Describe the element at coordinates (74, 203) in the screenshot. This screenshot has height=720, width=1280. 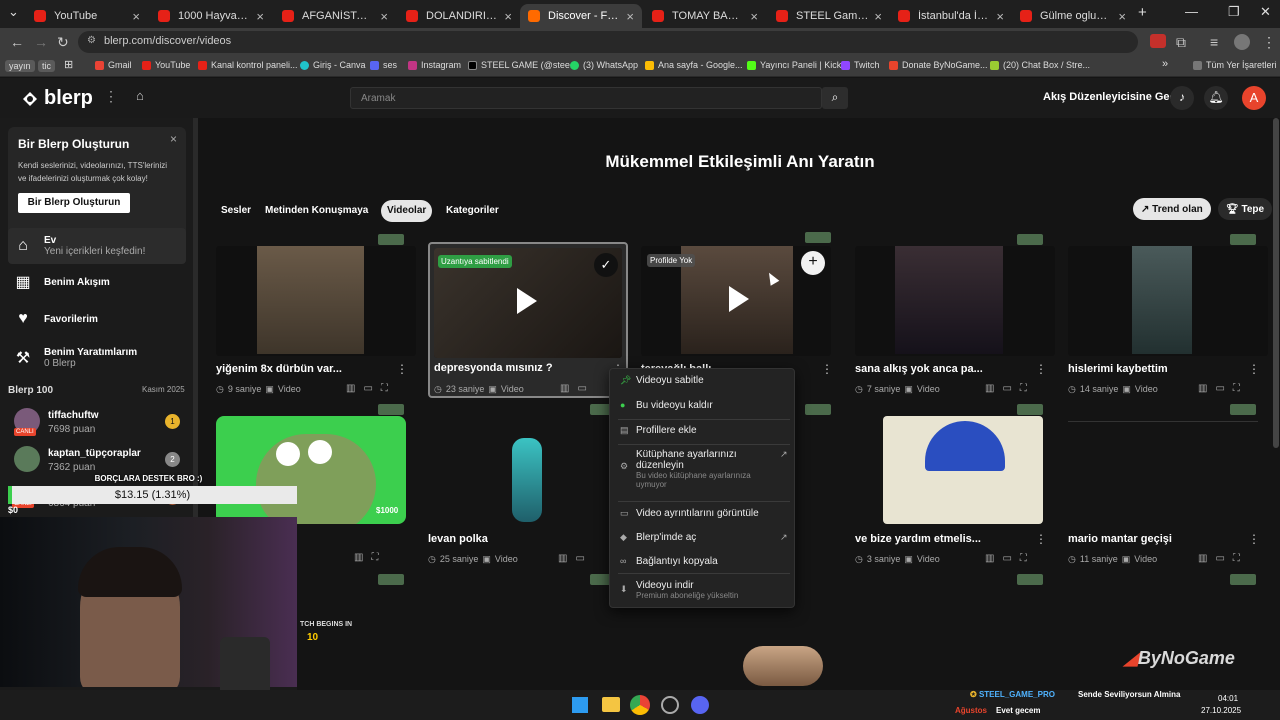
I see `create-blerp-button: Bir Blerp Oluşturun` at that location.